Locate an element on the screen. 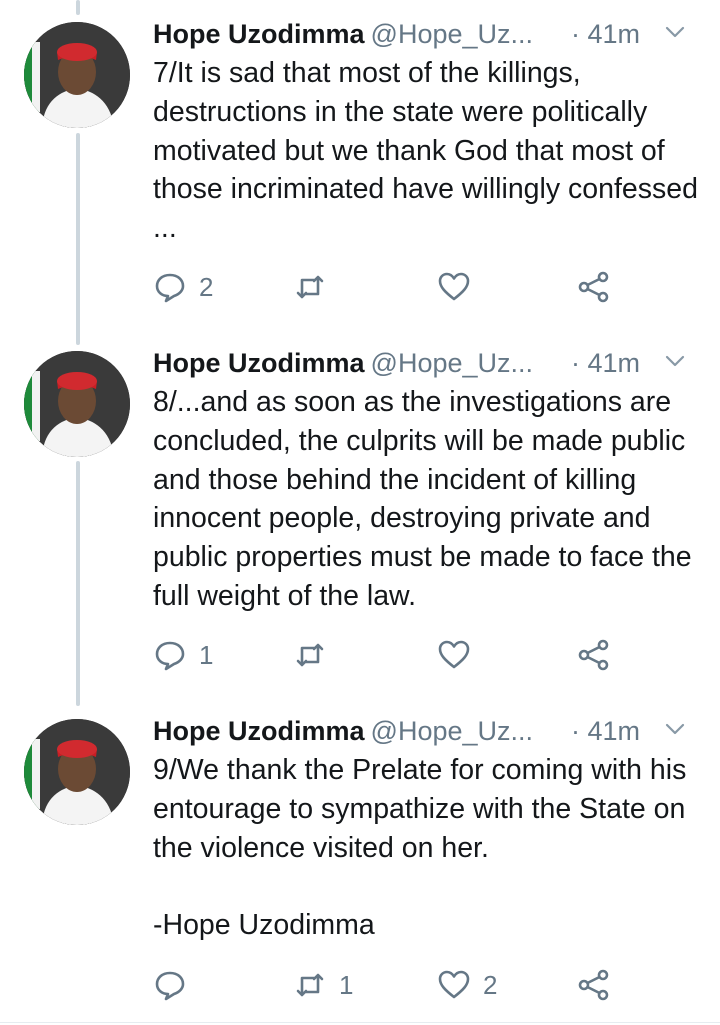 This screenshot has width=720, height=1025. tweet-actions: 1 2 is located at coordinates (413, 985).